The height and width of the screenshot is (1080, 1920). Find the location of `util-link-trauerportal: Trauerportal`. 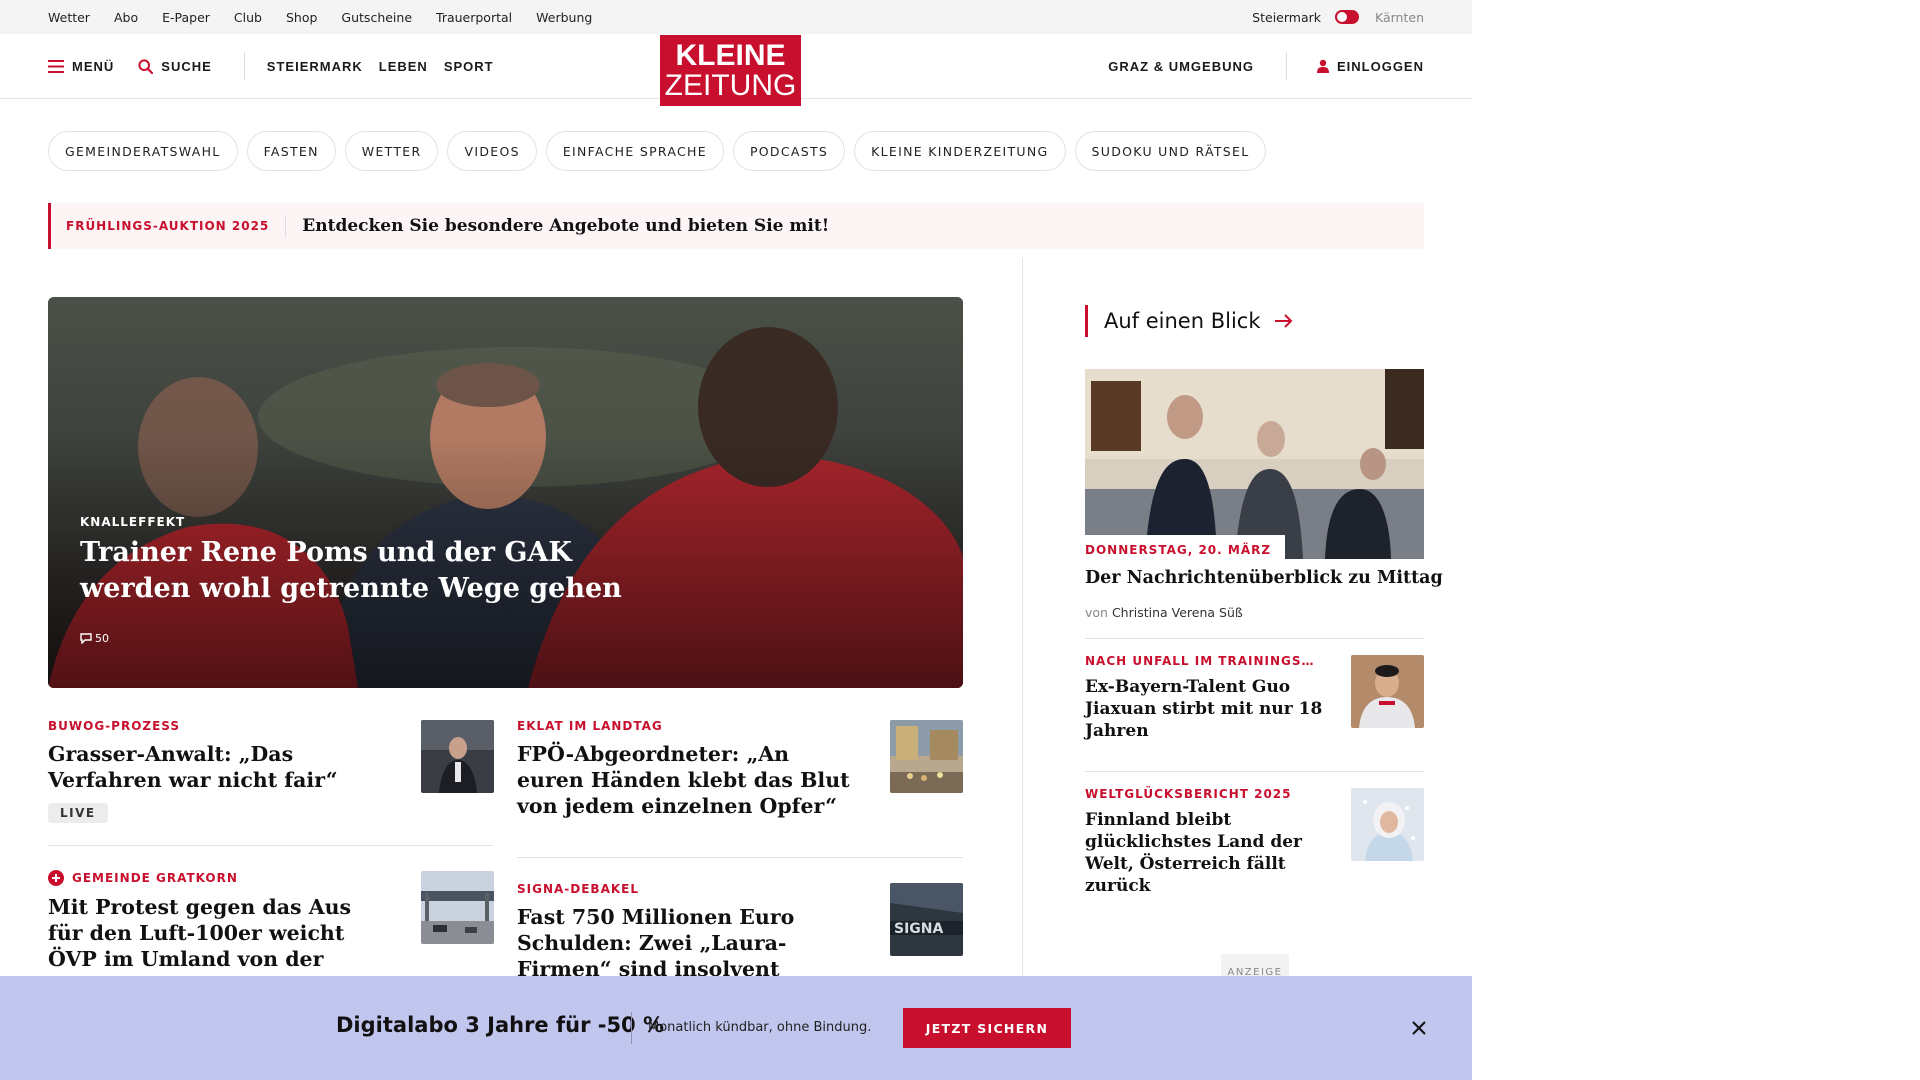

util-link-trauerportal: Trauerportal is located at coordinates (474, 17).